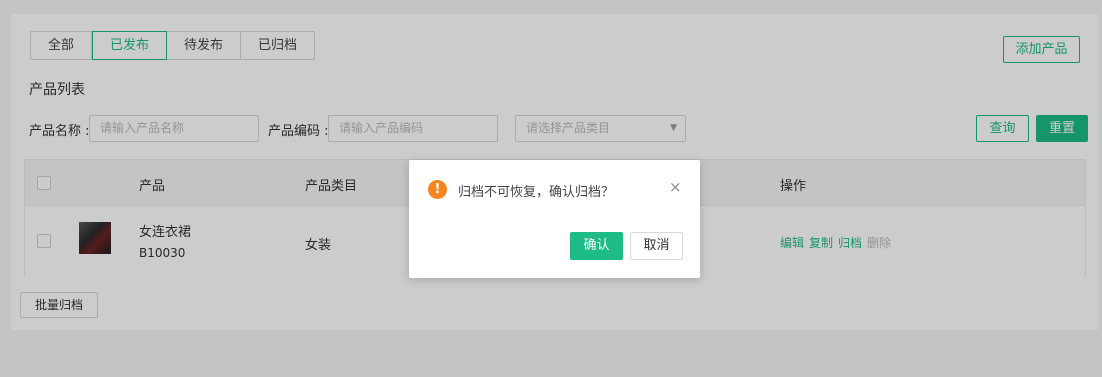 The width and height of the screenshot is (1102, 377). Describe the element at coordinates (675, 187) in the screenshot. I see `close-icon: ×` at that location.